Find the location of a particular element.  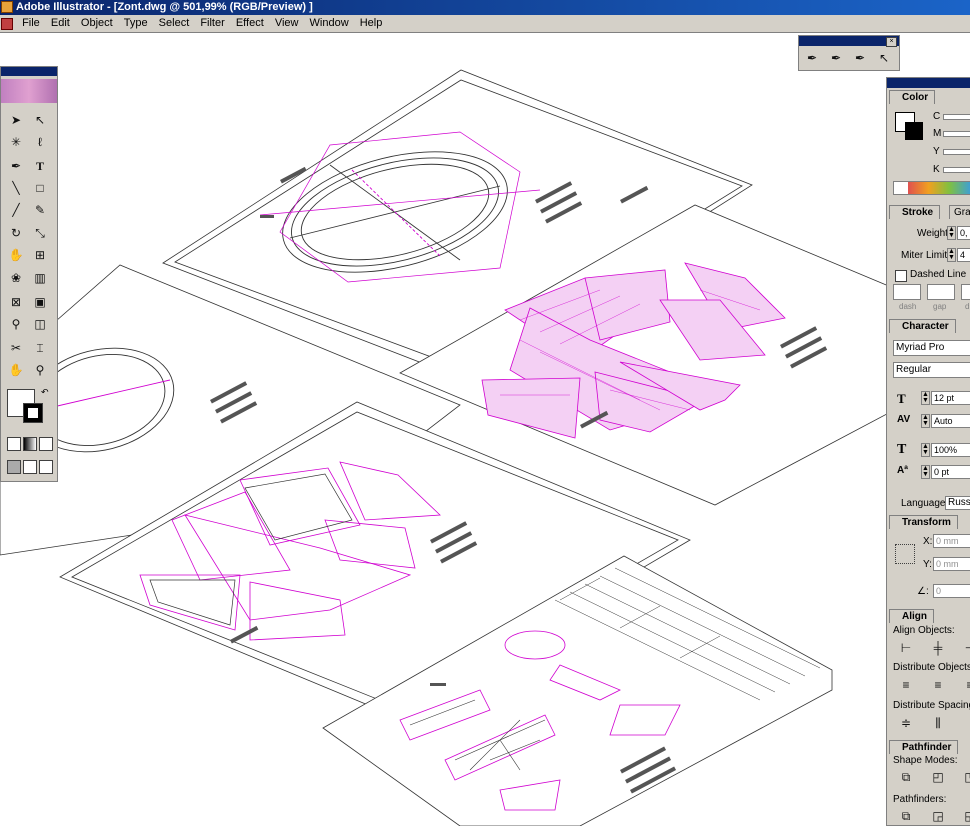

tab-color: Color is located at coordinates (912, 97).